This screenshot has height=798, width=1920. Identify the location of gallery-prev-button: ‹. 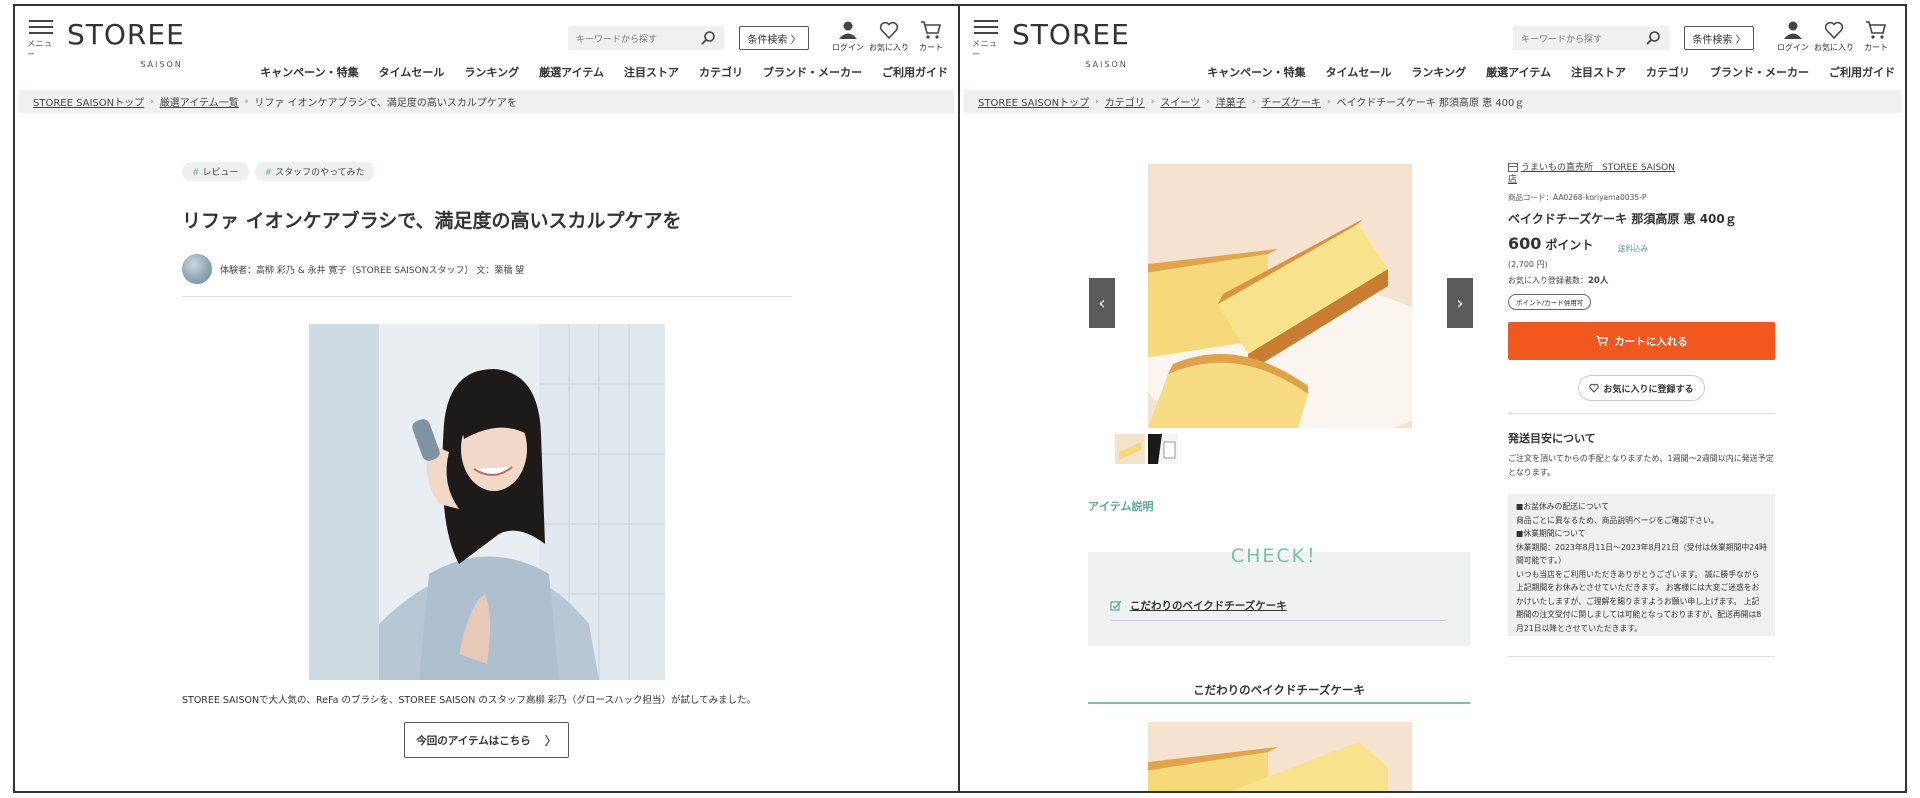
(1102, 303).